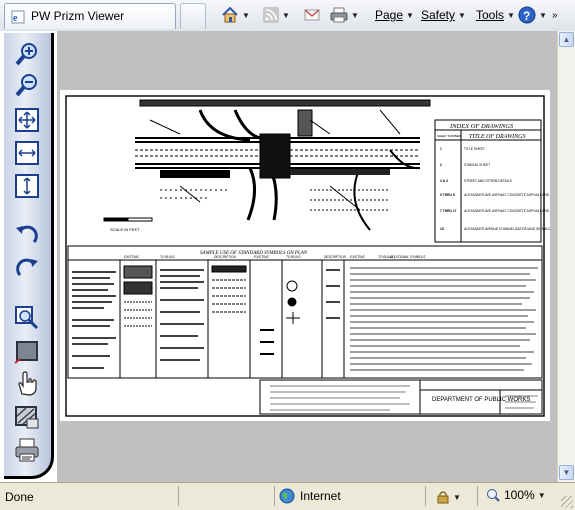  What do you see at coordinates (27, 153) in the screenshot?
I see `fit-width-icon` at bounding box center [27, 153].